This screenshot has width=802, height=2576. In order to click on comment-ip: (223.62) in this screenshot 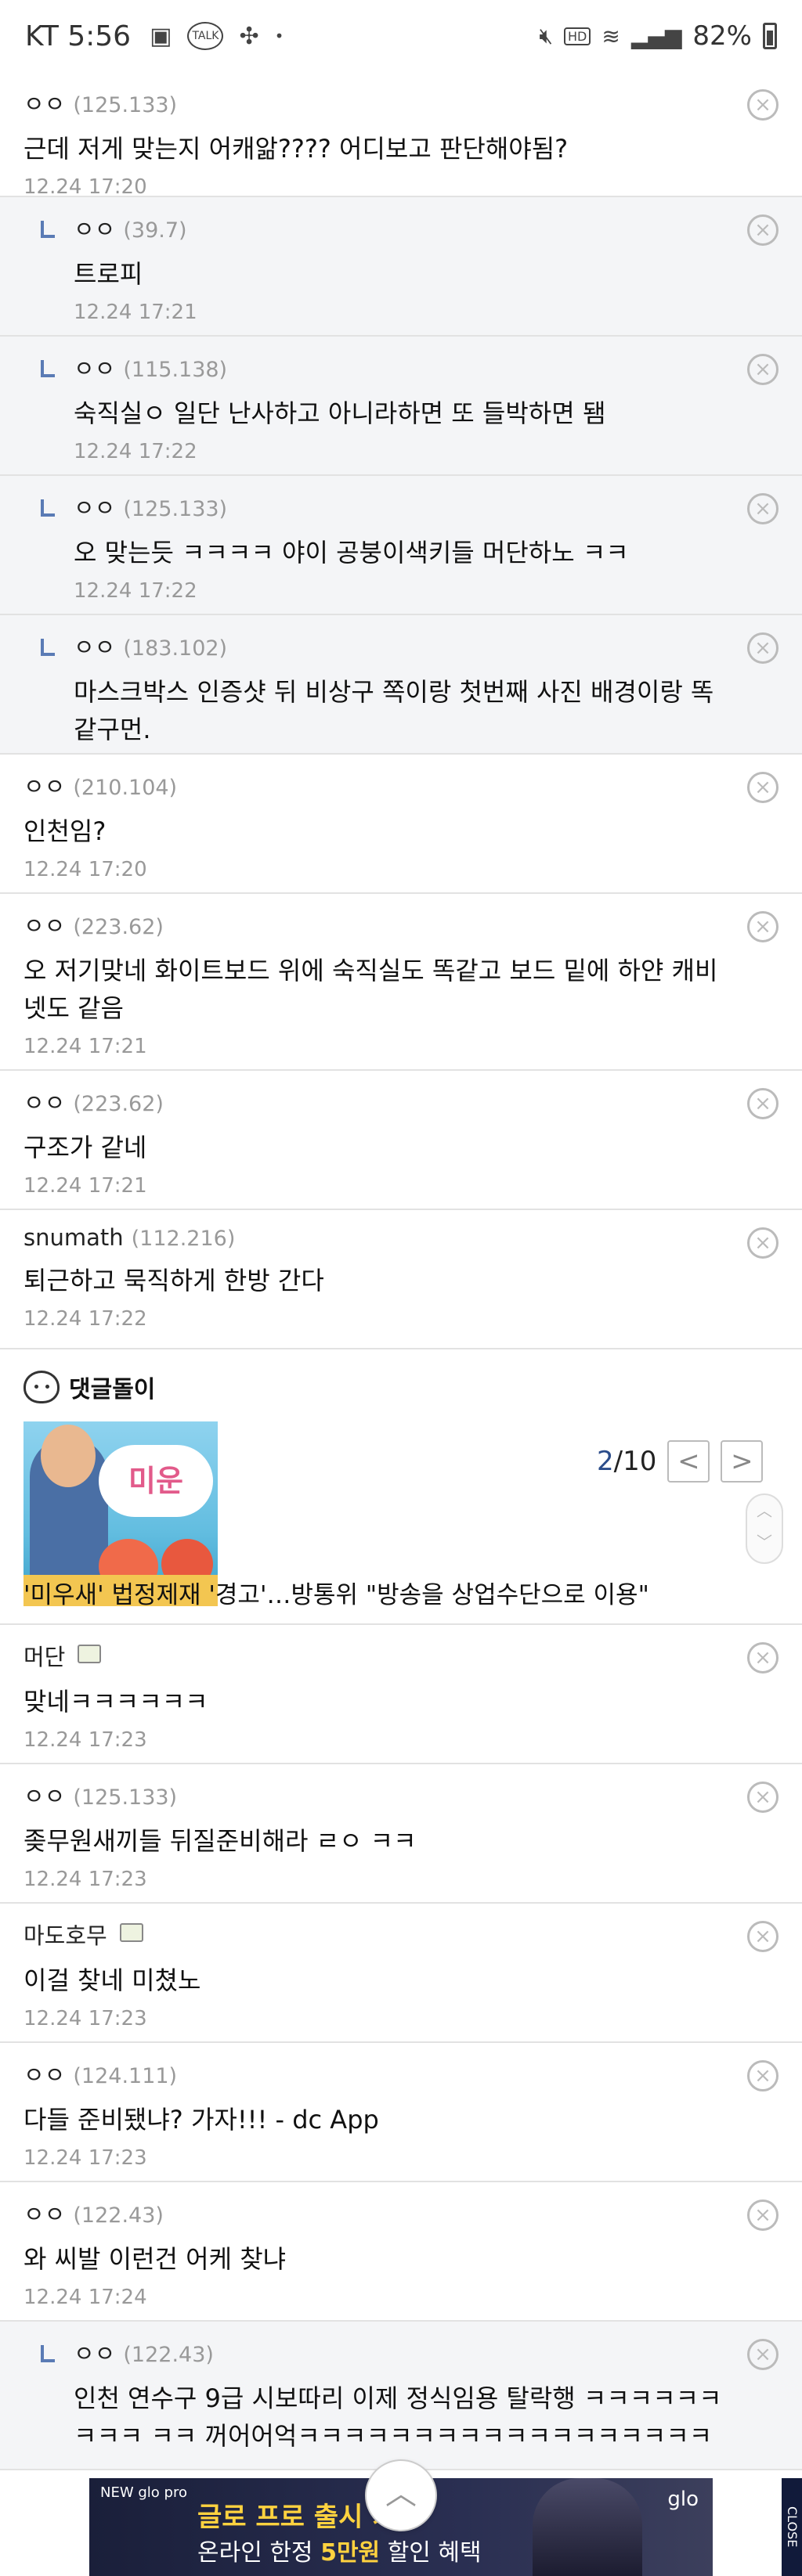, I will do `click(118, 927)`.